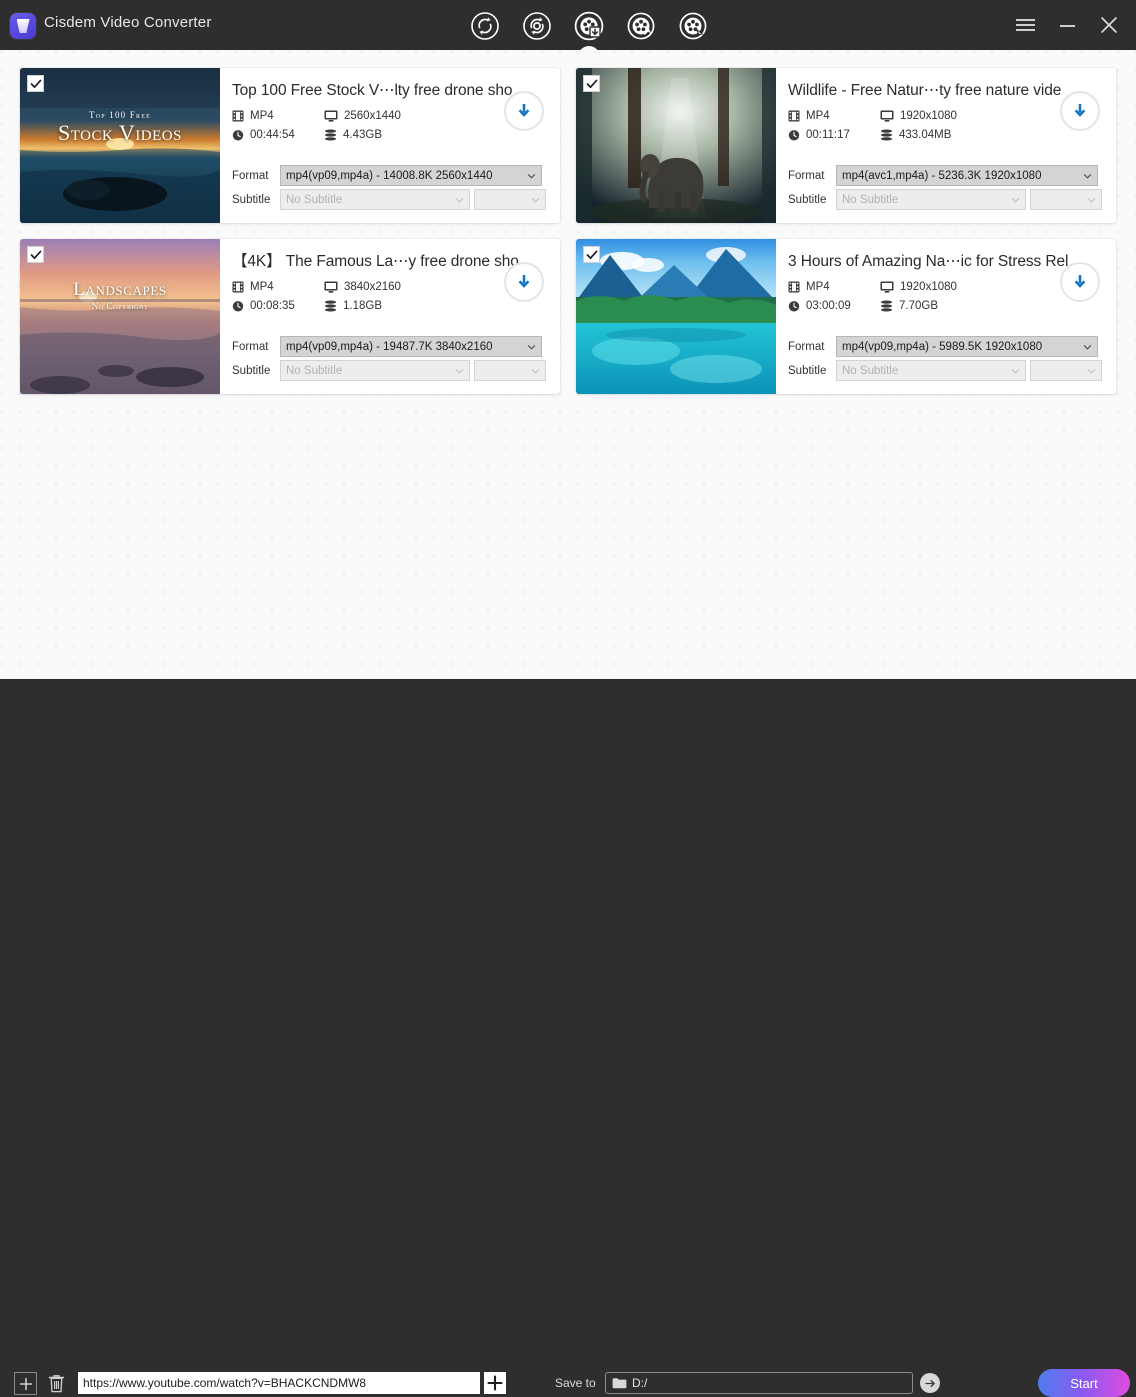 The height and width of the screenshot is (1397, 1136). What do you see at coordinates (1067, 25) in the screenshot?
I see `minimize-icon` at bounding box center [1067, 25].